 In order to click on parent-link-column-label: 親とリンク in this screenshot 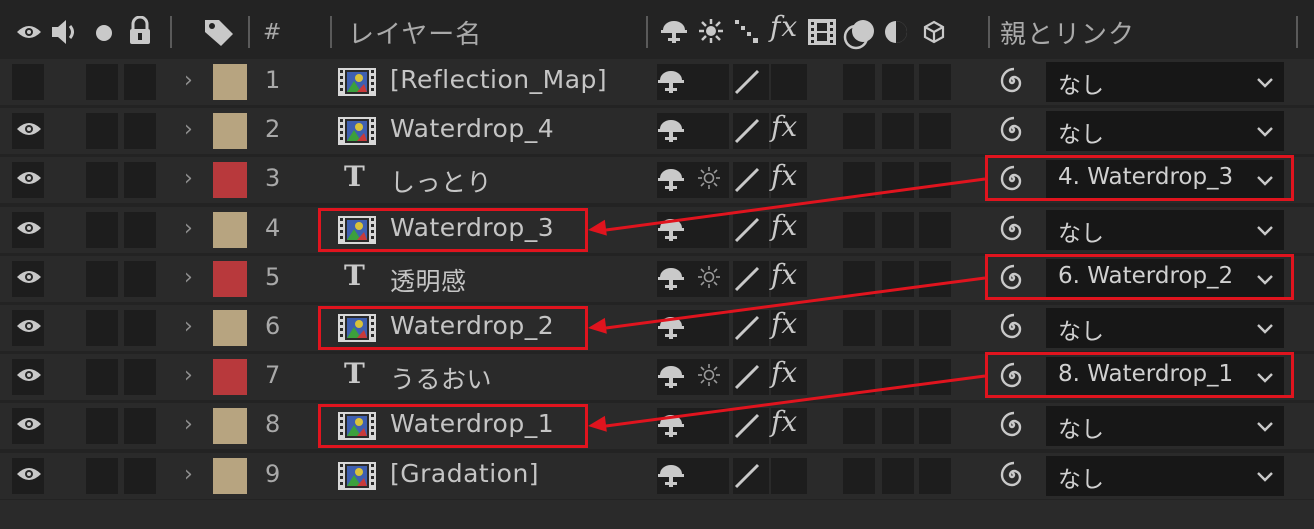, I will do `click(1067, 32)`.